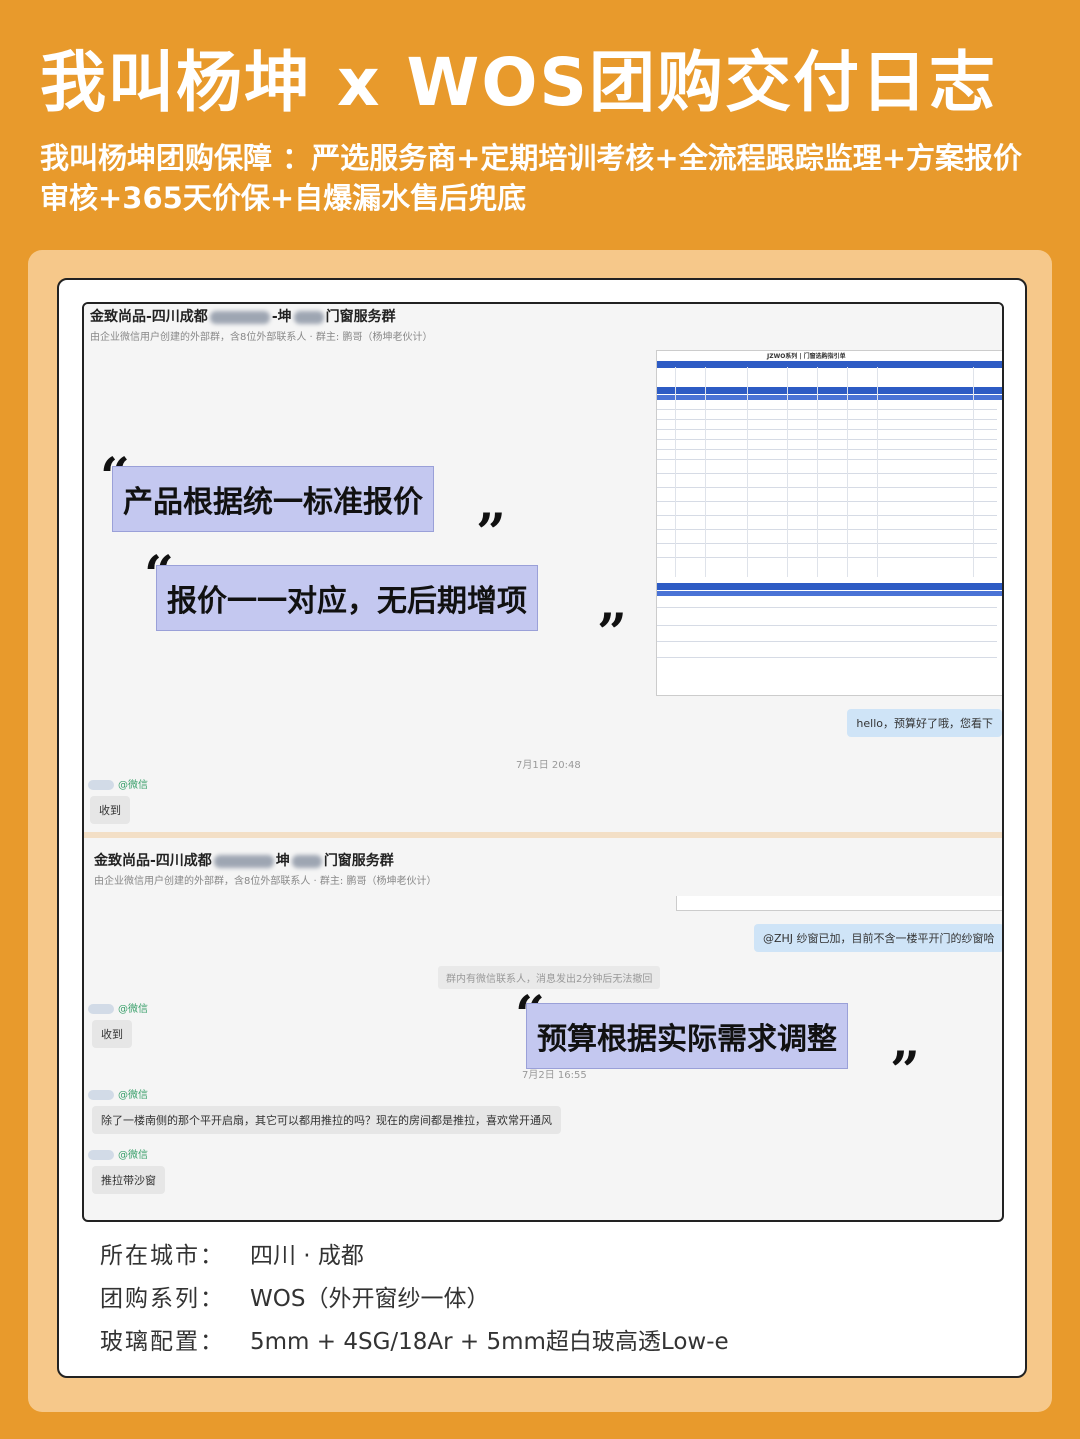 Image resolution: width=1080 pixels, height=1439 pixels. Describe the element at coordinates (878, 938) in the screenshot. I see `chat-message-outgoing: @ZHJ 纱窗已加，目前不含一楼平开门的纱窗哈` at that location.